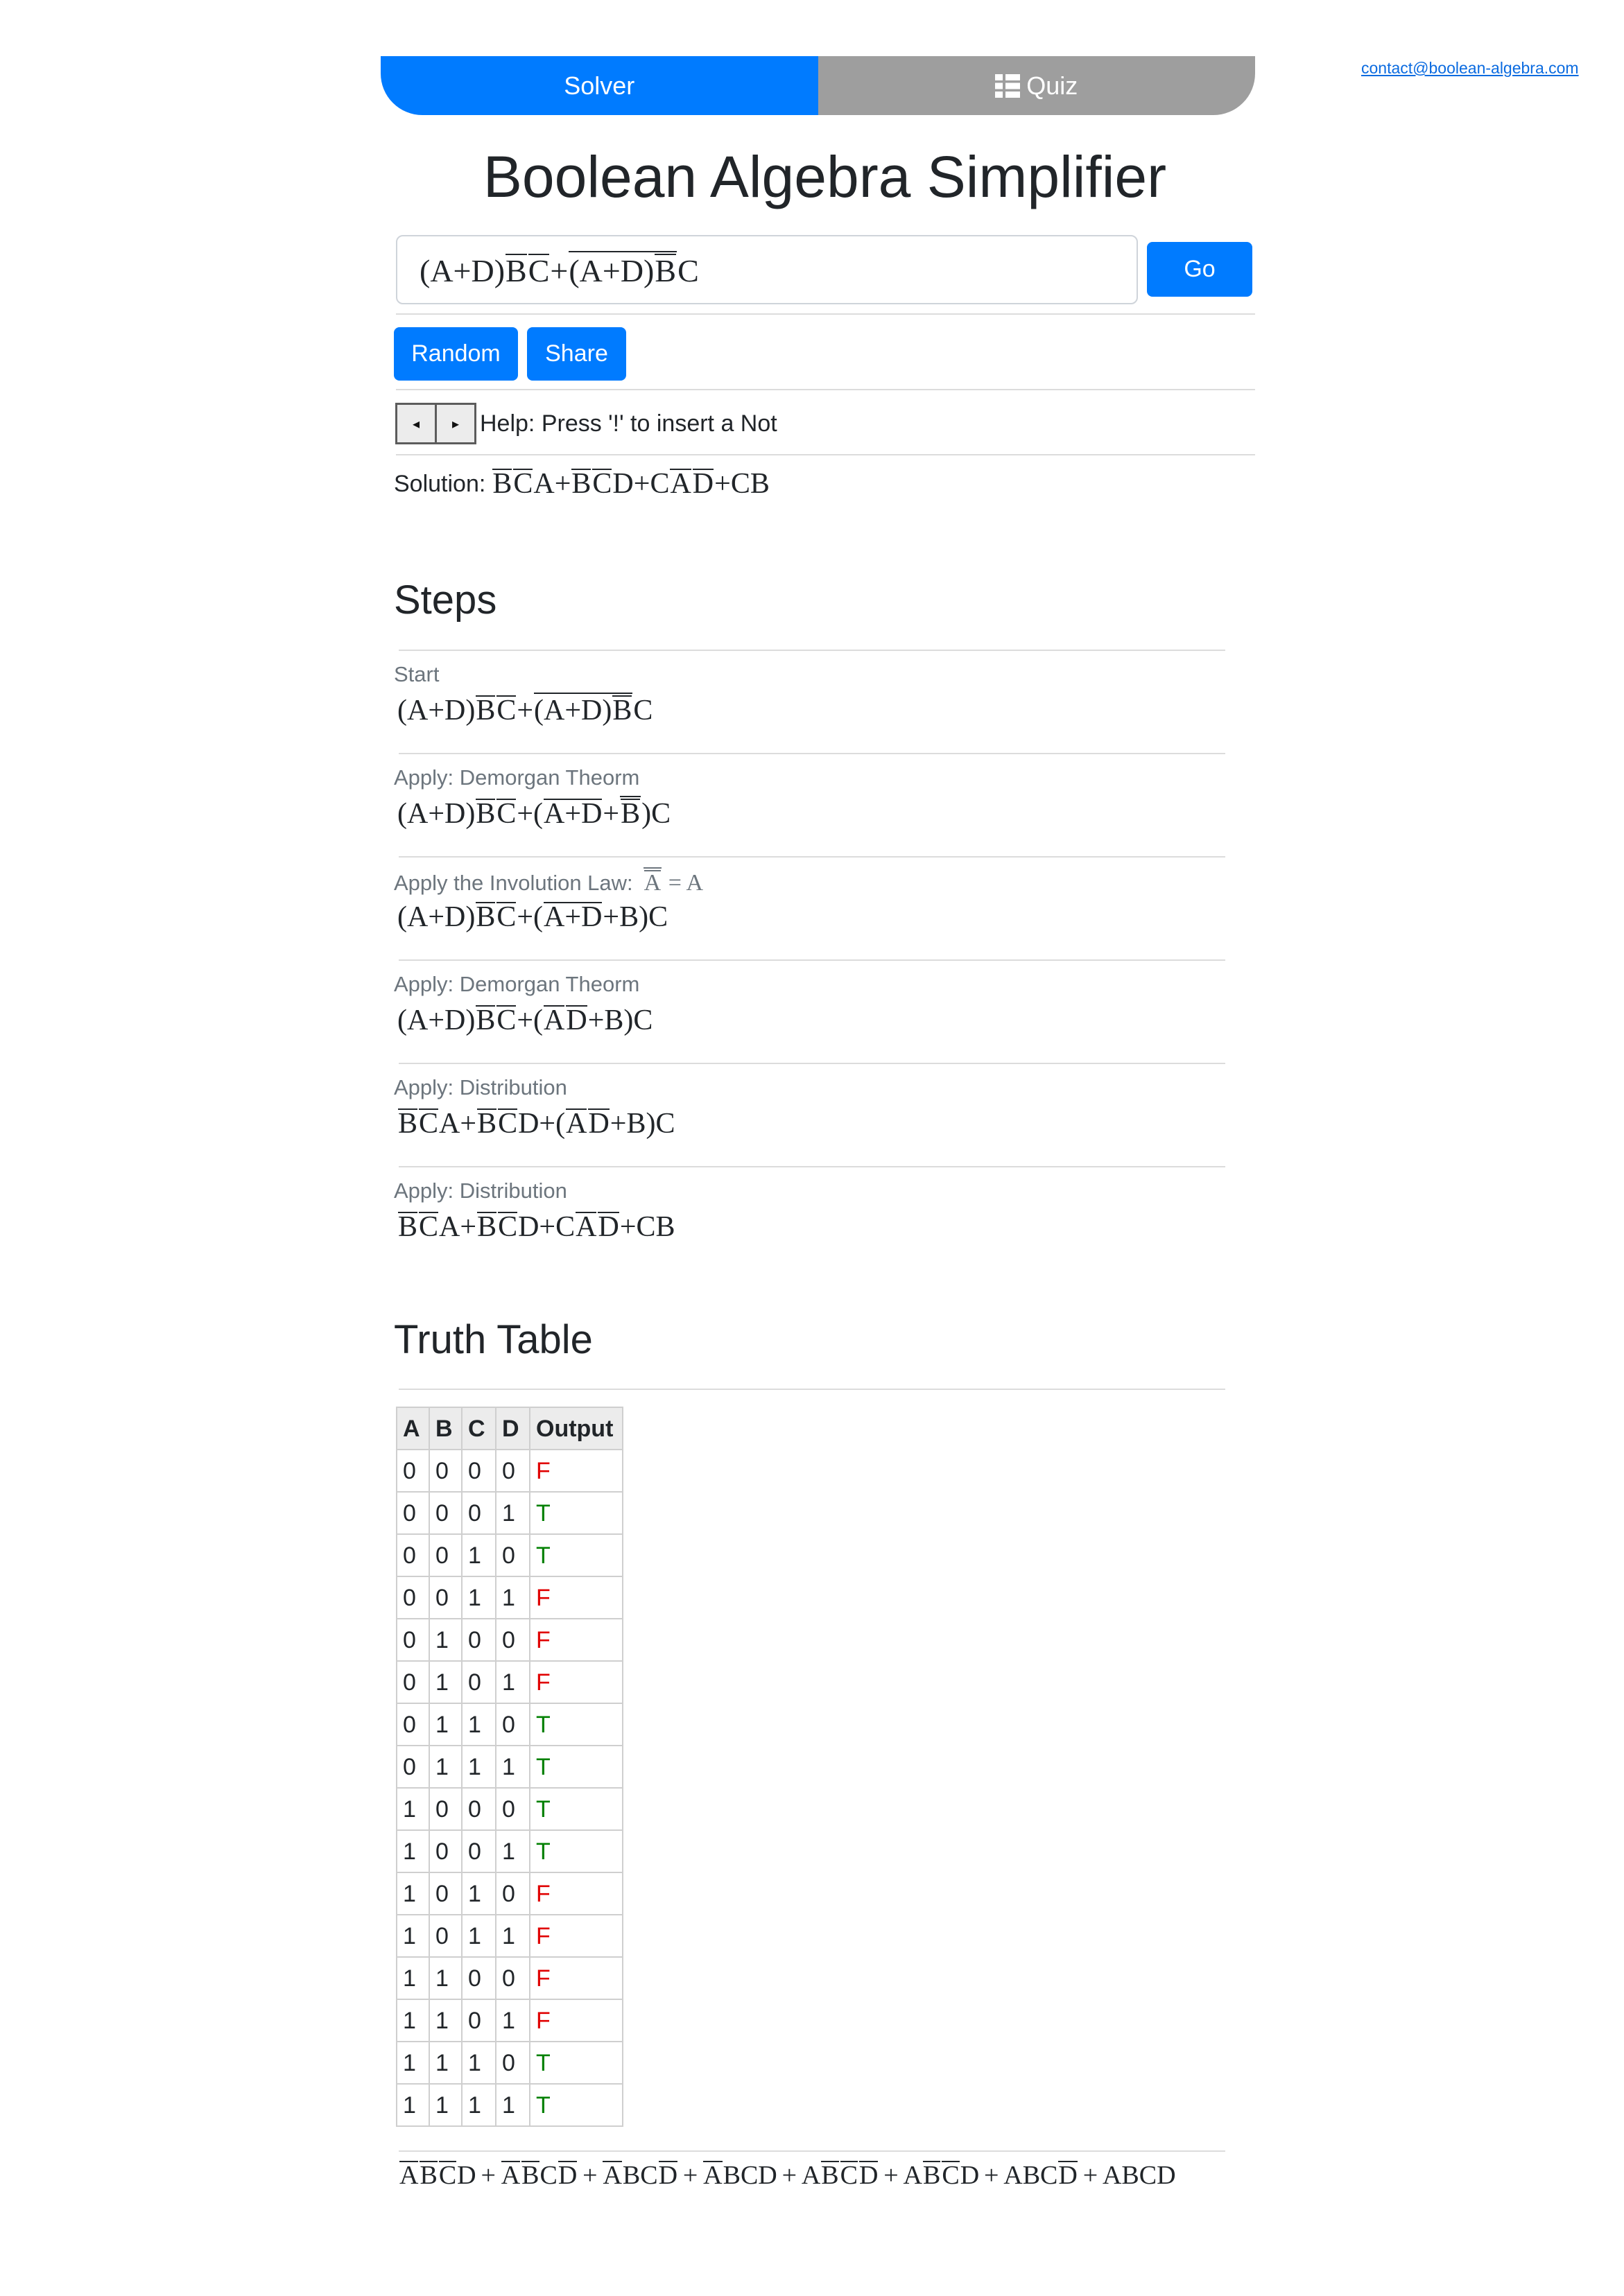  Describe the element at coordinates (510, 2020) in the screenshot. I see `truth-table-row: 1101F` at that location.